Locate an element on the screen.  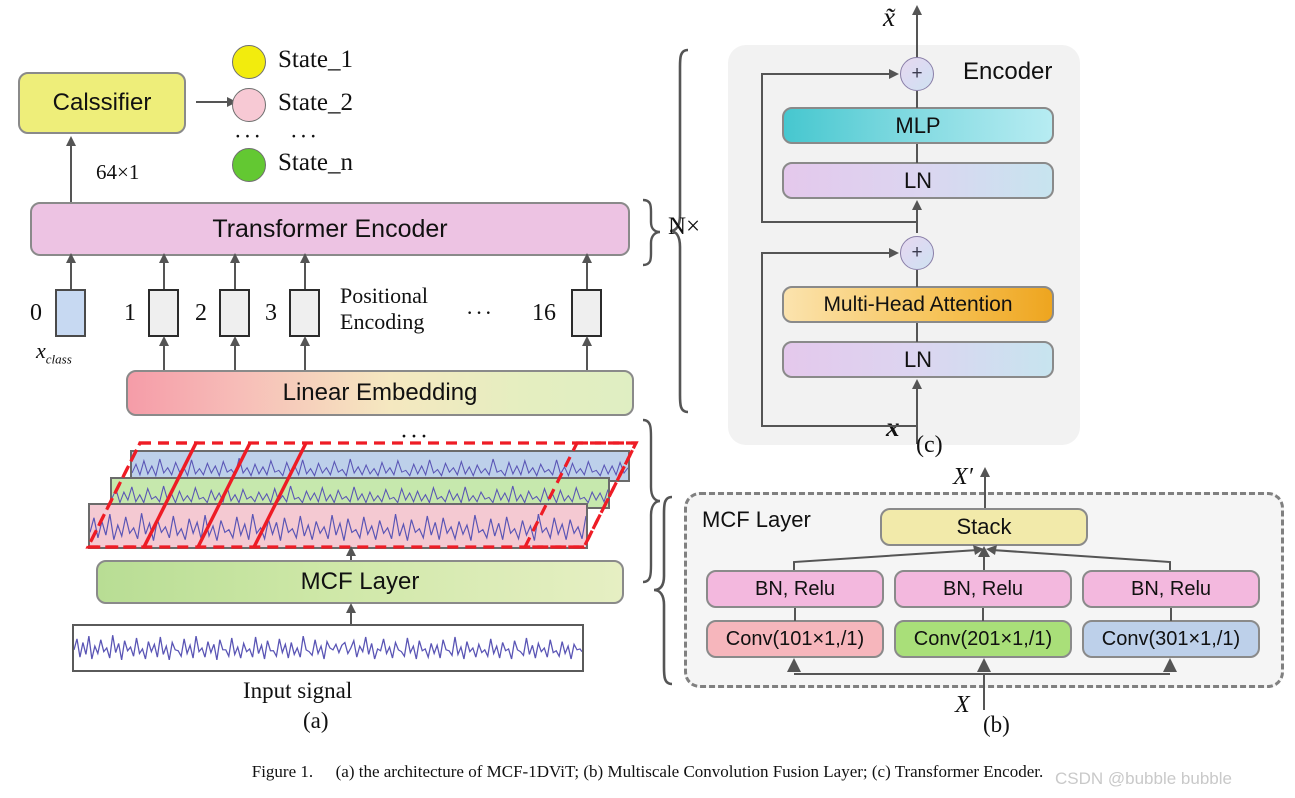
mlp-label: MLP is located at coordinates (918, 125).